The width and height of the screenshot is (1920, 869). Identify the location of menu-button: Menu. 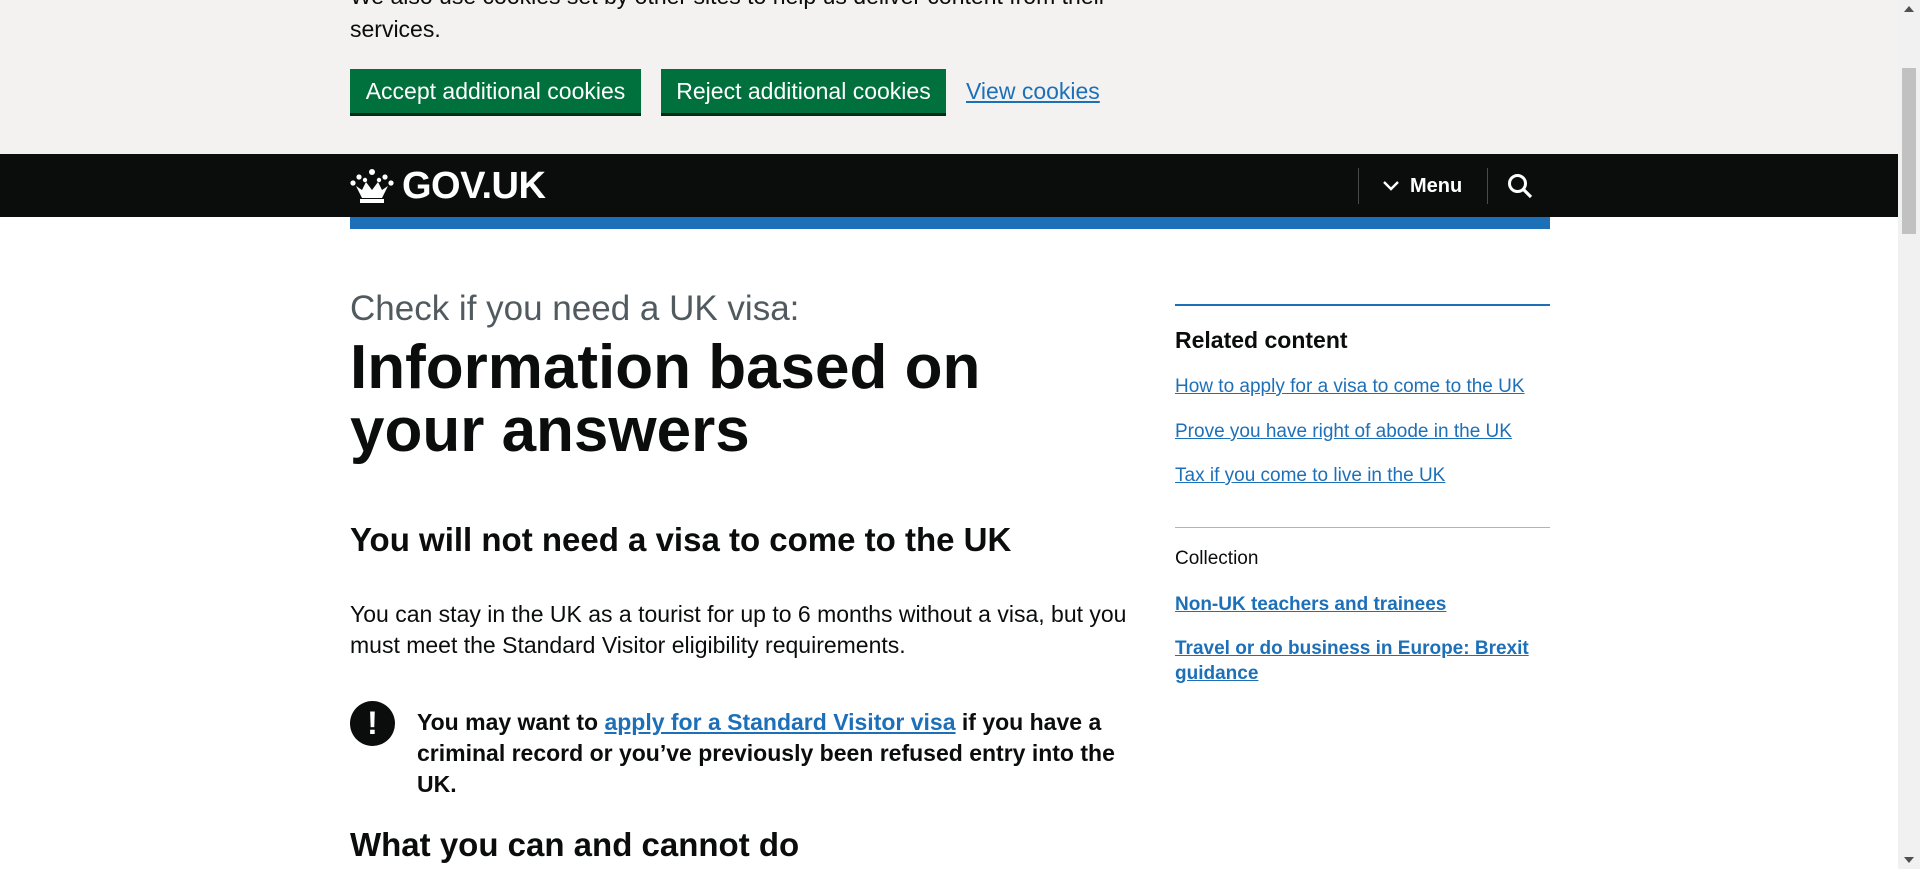
(1422, 186).